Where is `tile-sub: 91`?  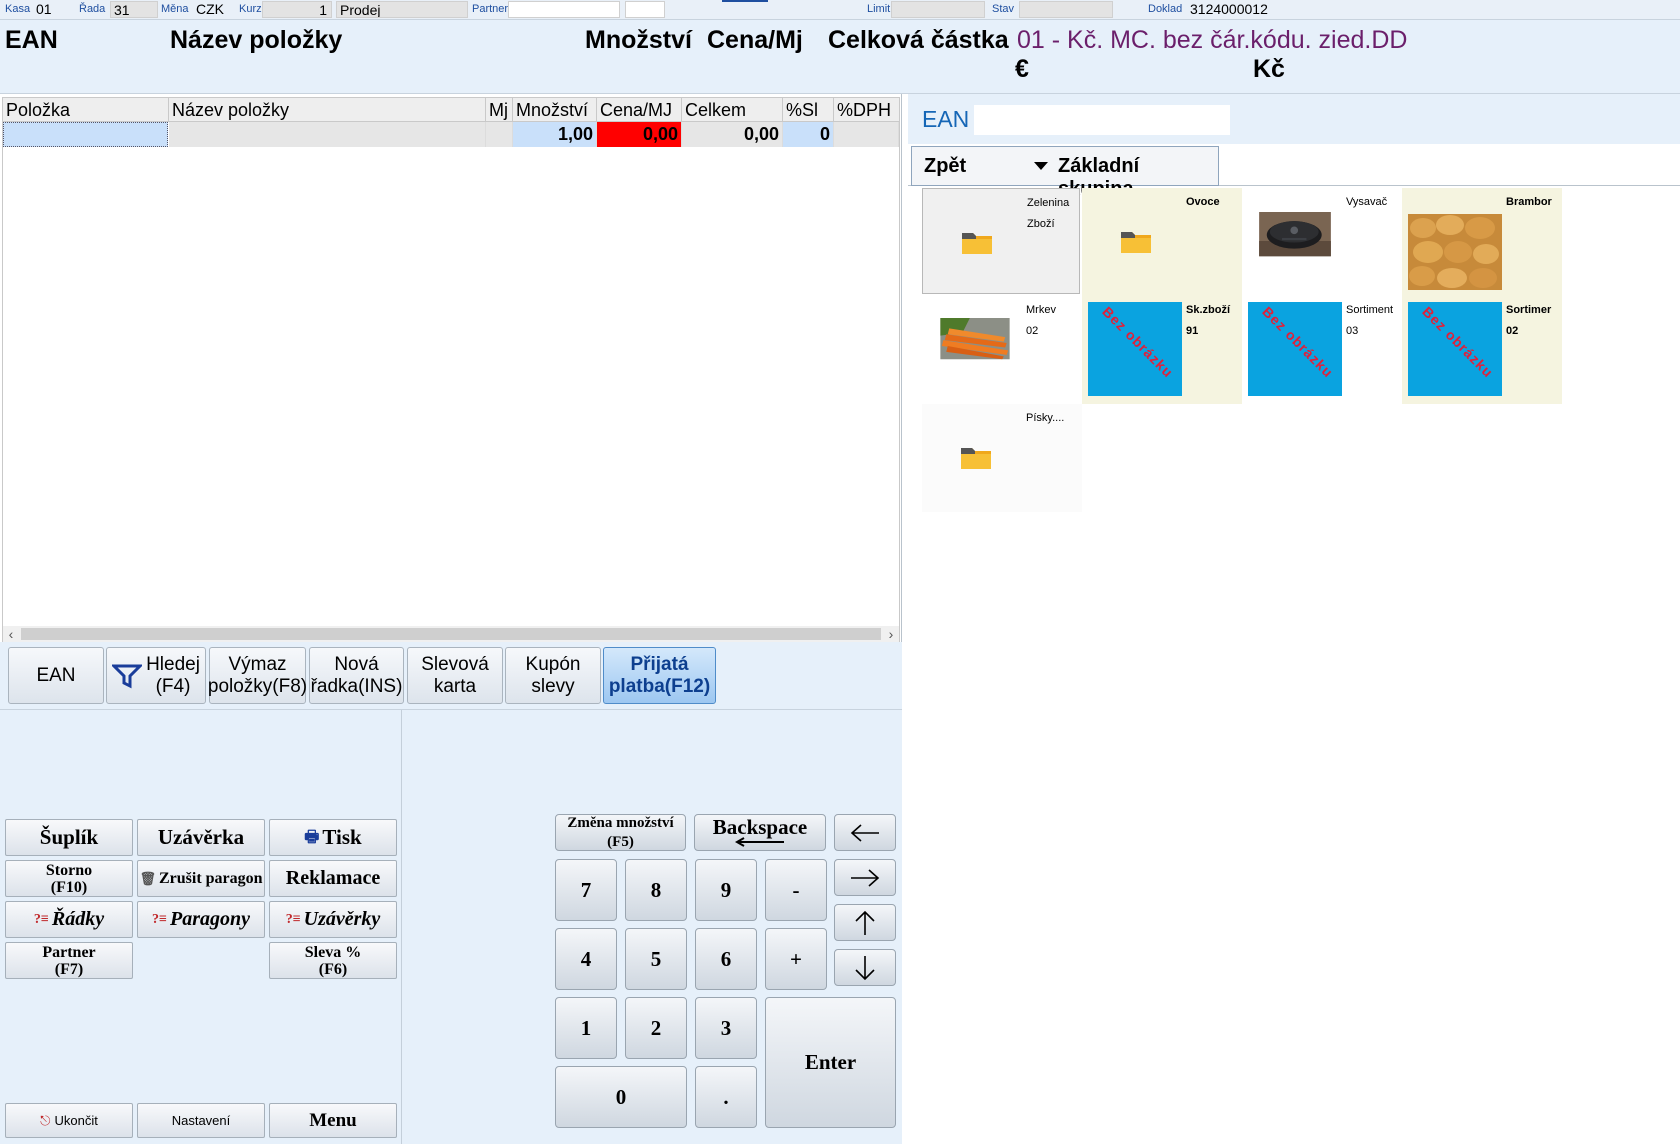
tile-sub: 91 is located at coordinates (1192, 331).